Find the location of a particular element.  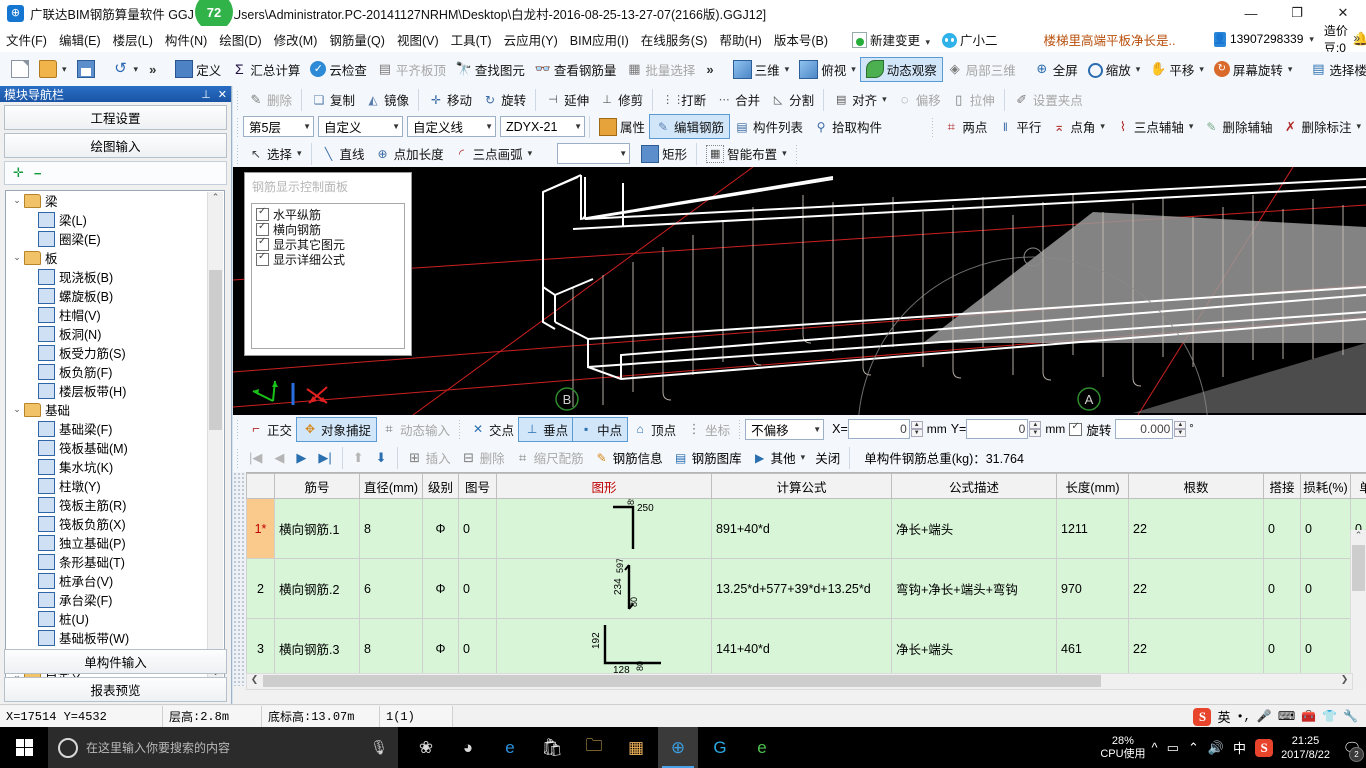

tree-item-raft-main-rebar: 筏板主筋(R) is located at coordinates (107, 504).